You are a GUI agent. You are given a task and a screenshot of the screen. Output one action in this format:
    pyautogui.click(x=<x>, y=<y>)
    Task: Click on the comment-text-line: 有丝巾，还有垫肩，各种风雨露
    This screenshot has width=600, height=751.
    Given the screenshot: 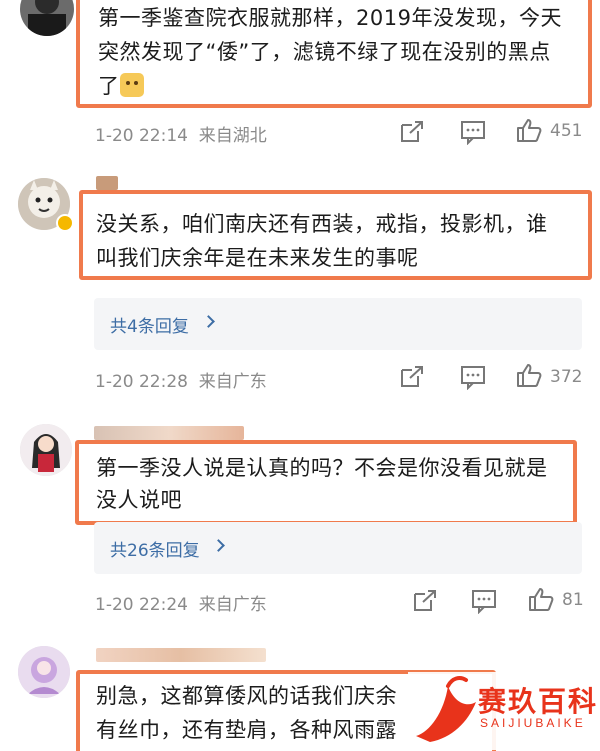 What is the action you would take?
    pyautogui.click(x=246, y=730)
    